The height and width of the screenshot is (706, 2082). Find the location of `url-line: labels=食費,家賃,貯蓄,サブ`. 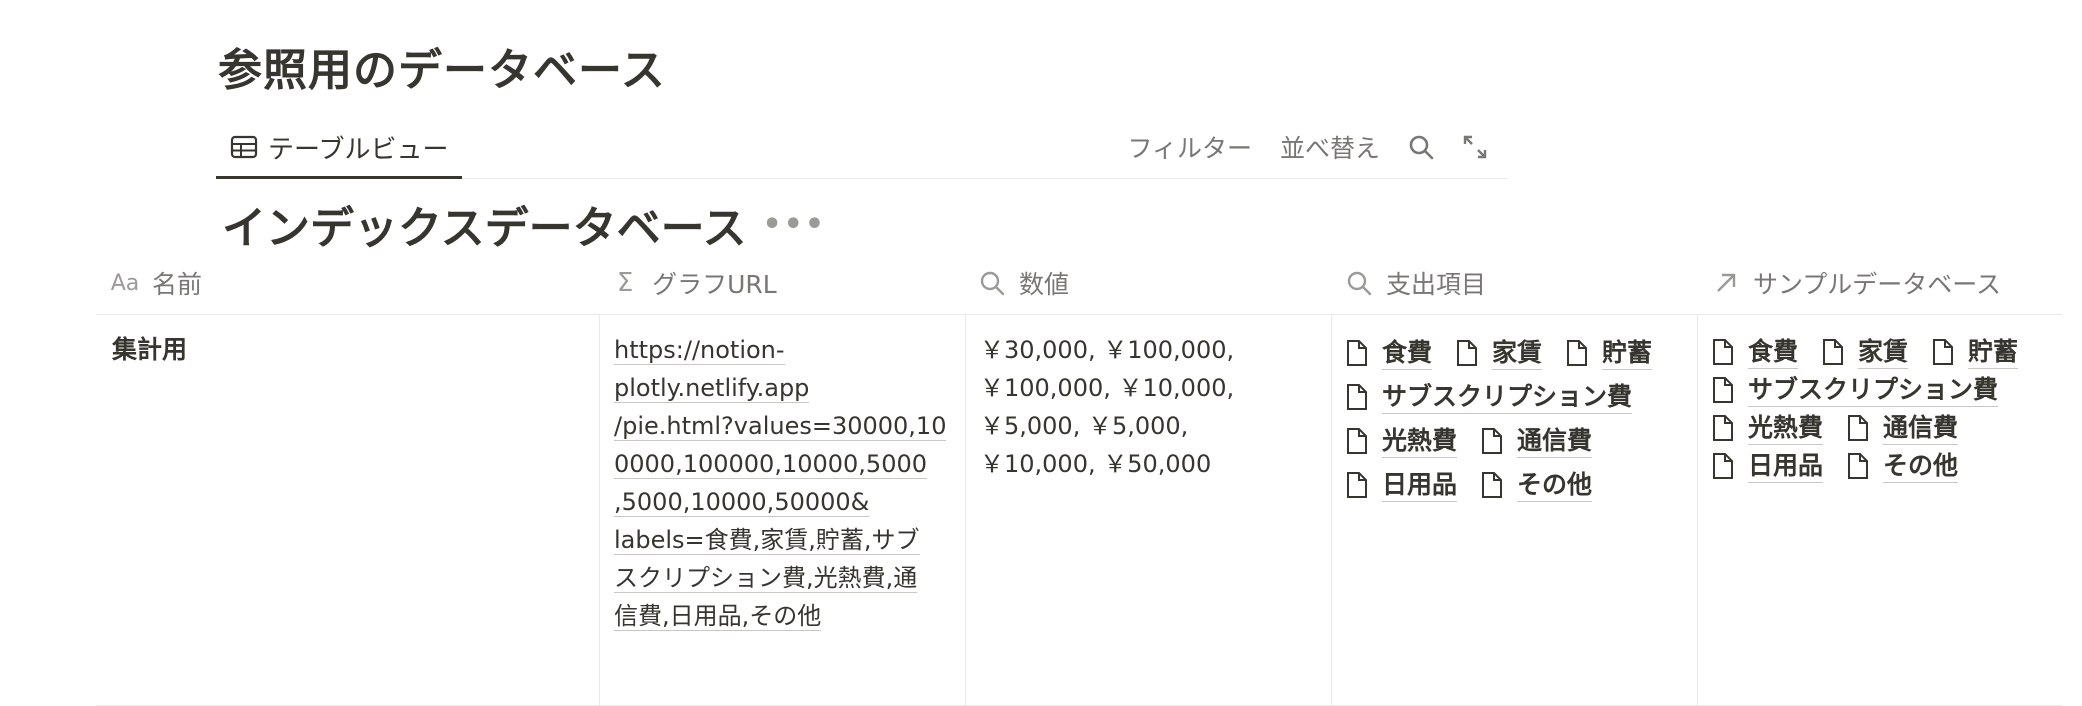

url-line: labels=食費,家賃,貯蓄,サブ is located at coordinates (767, 540).